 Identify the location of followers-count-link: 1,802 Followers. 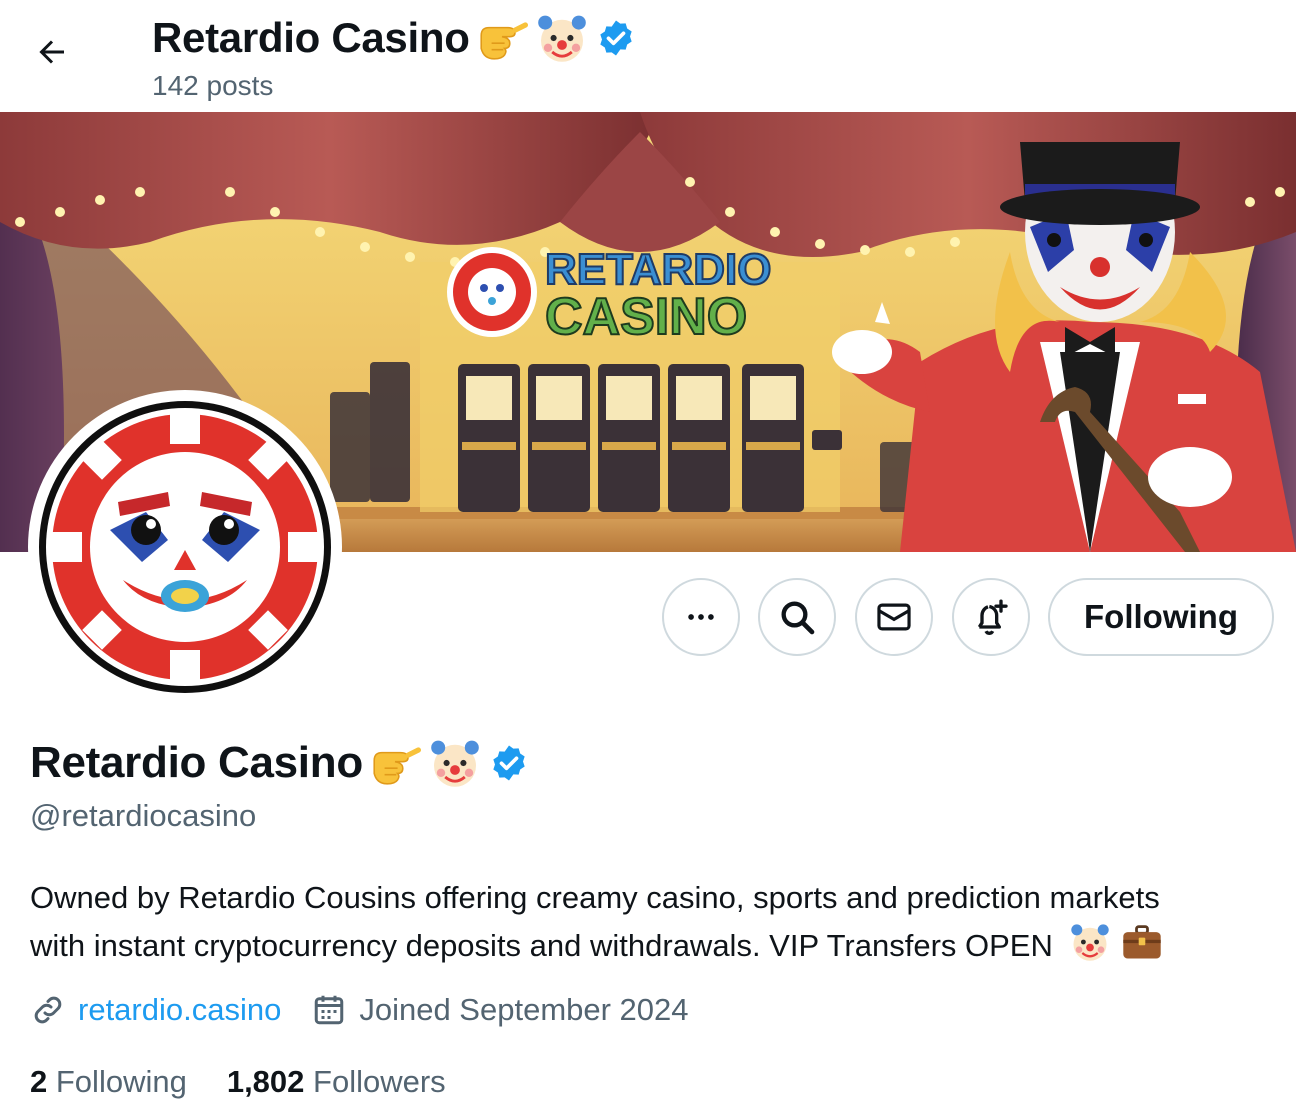
(336, 1082).